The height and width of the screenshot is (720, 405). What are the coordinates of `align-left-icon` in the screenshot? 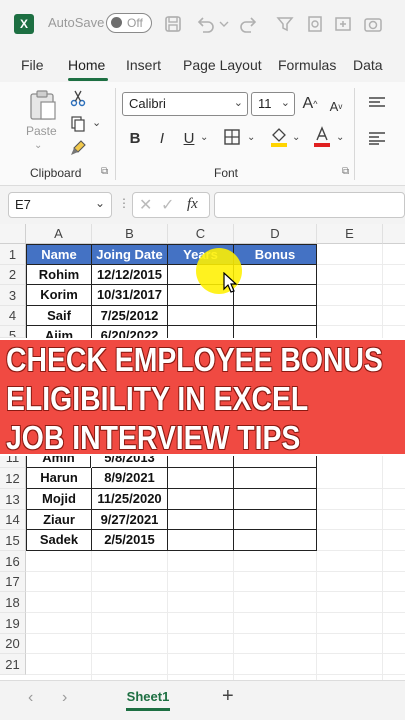 It's located at (377, 138).